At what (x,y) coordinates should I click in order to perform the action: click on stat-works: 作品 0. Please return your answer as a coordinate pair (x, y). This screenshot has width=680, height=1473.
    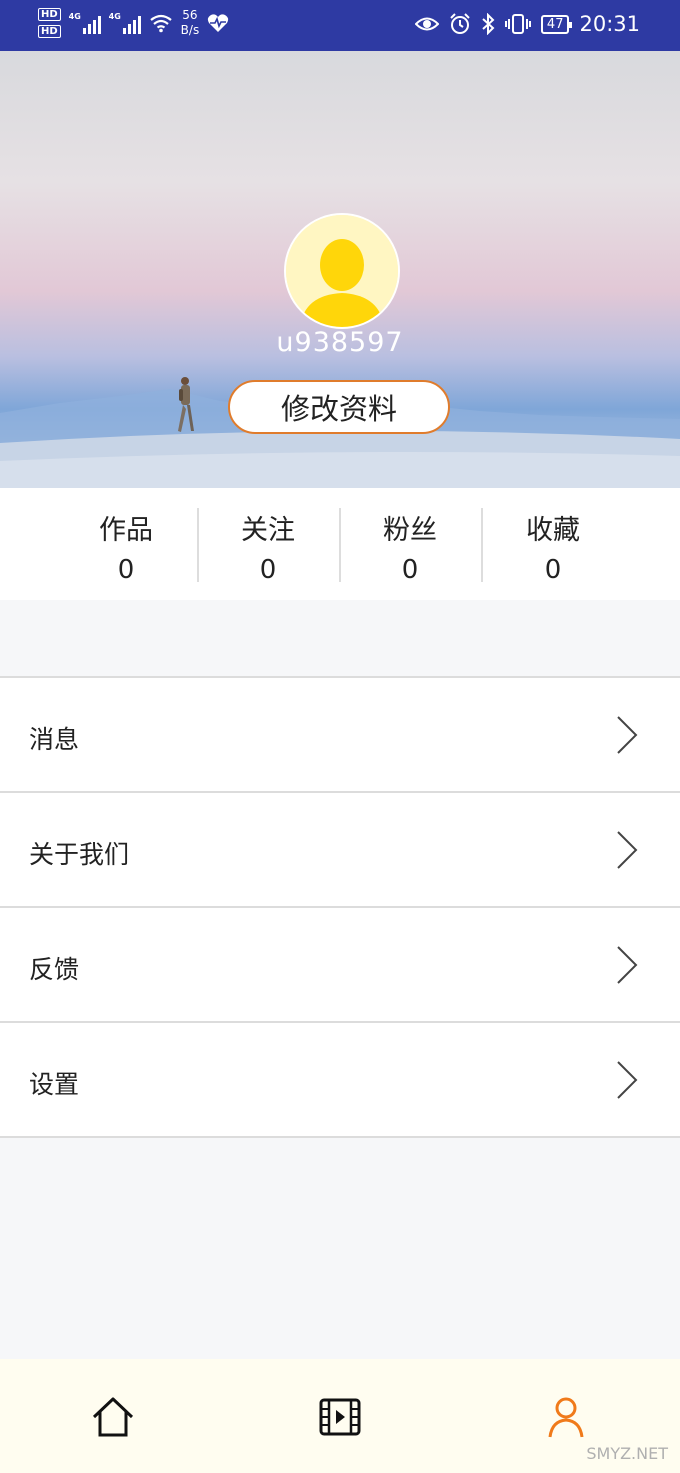
    Looking at the image, I should click on (126, 546).